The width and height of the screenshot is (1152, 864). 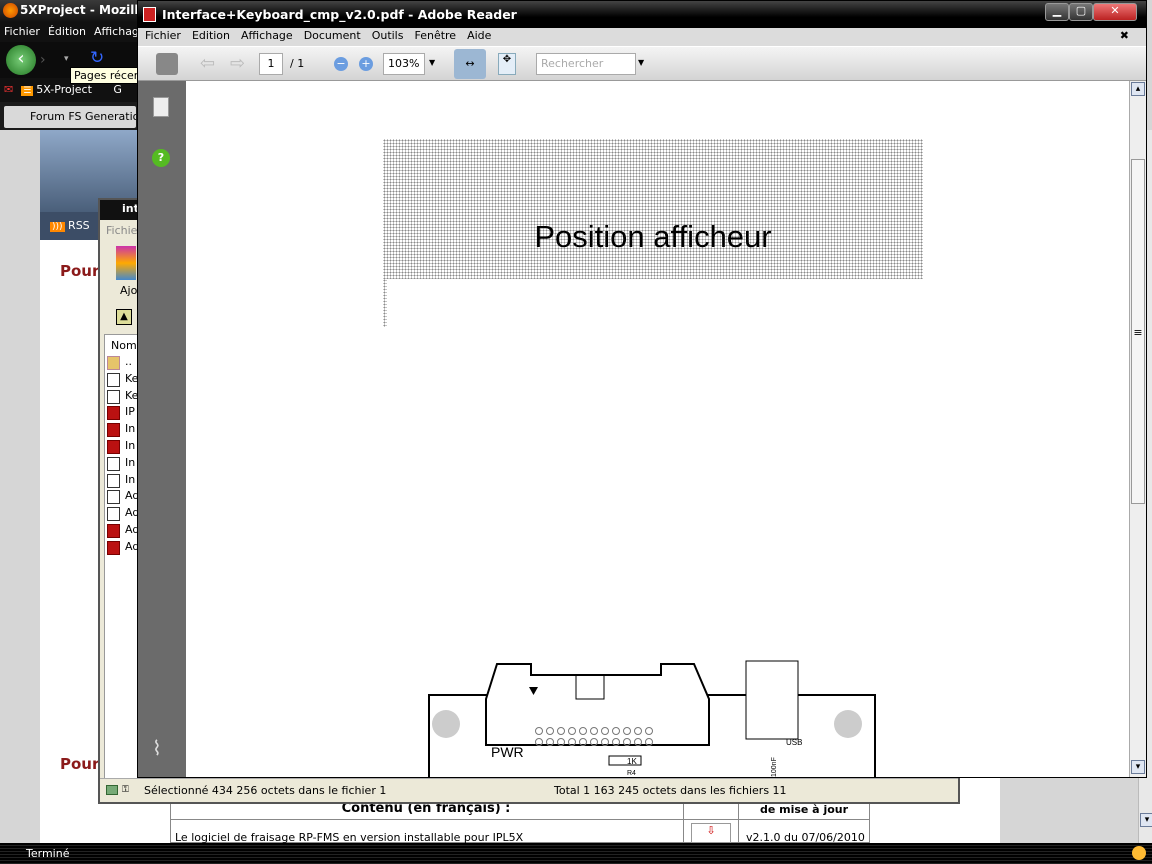 I want to click on minimize-button: ▁, so click(x=1057, y=12).